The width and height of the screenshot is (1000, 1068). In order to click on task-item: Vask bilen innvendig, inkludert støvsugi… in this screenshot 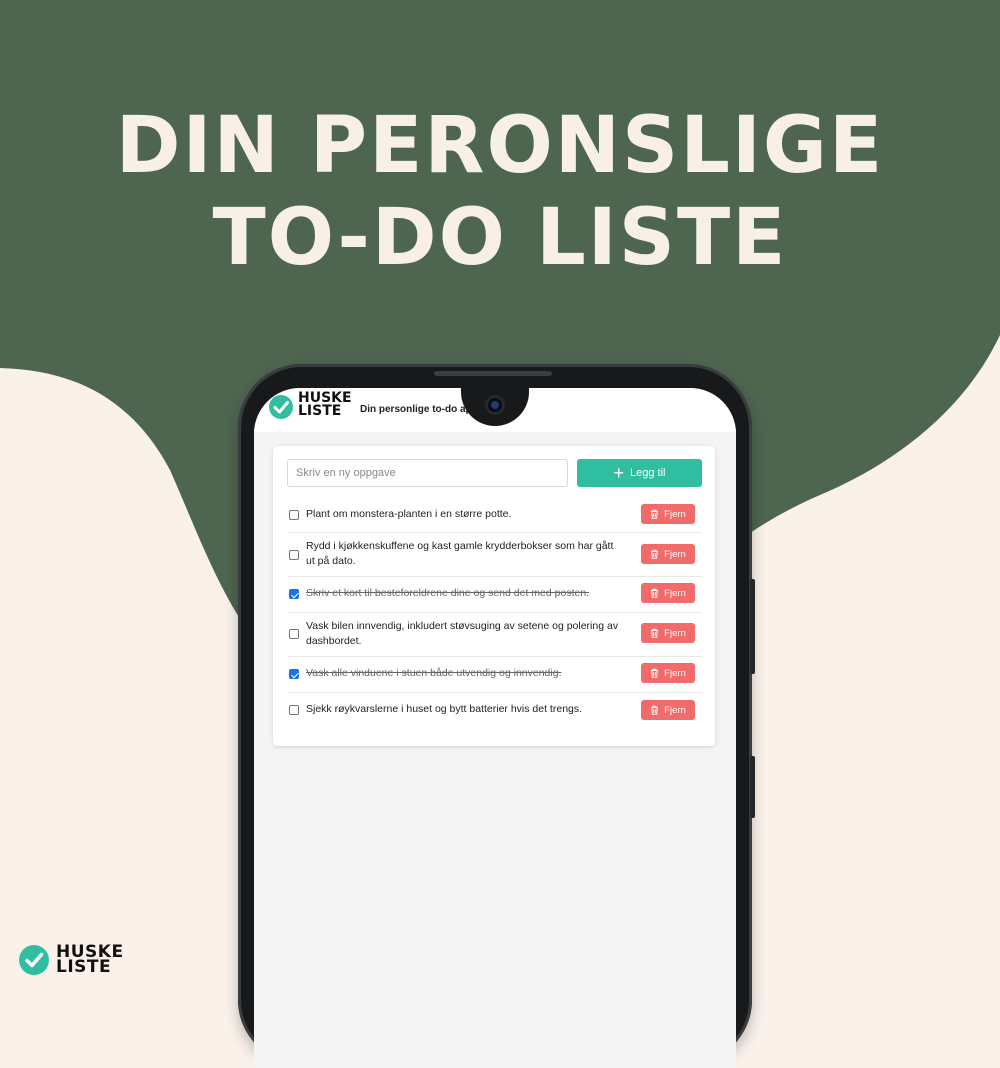, I will do `click(494, 634)`.